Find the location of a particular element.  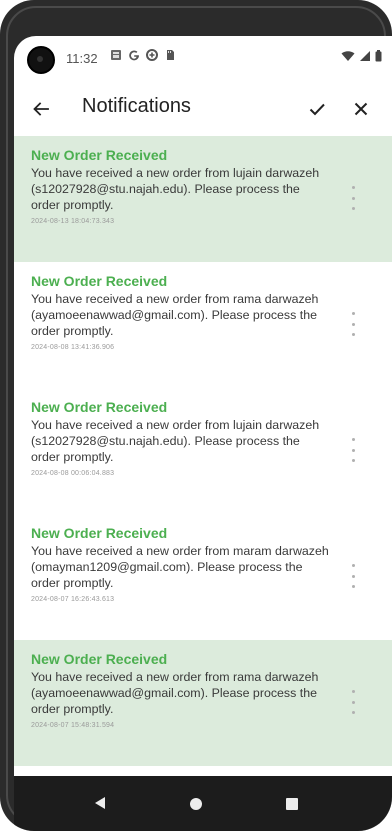

gallery-icon is located at coordinates (116, 55).